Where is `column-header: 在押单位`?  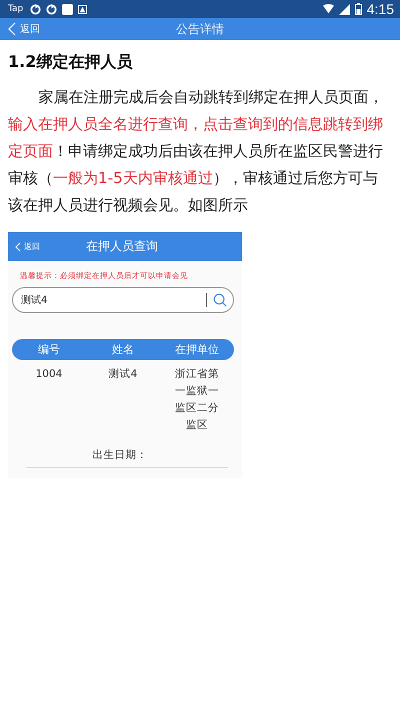 column-header: 在押单位 is located at coordinates (197, 349).